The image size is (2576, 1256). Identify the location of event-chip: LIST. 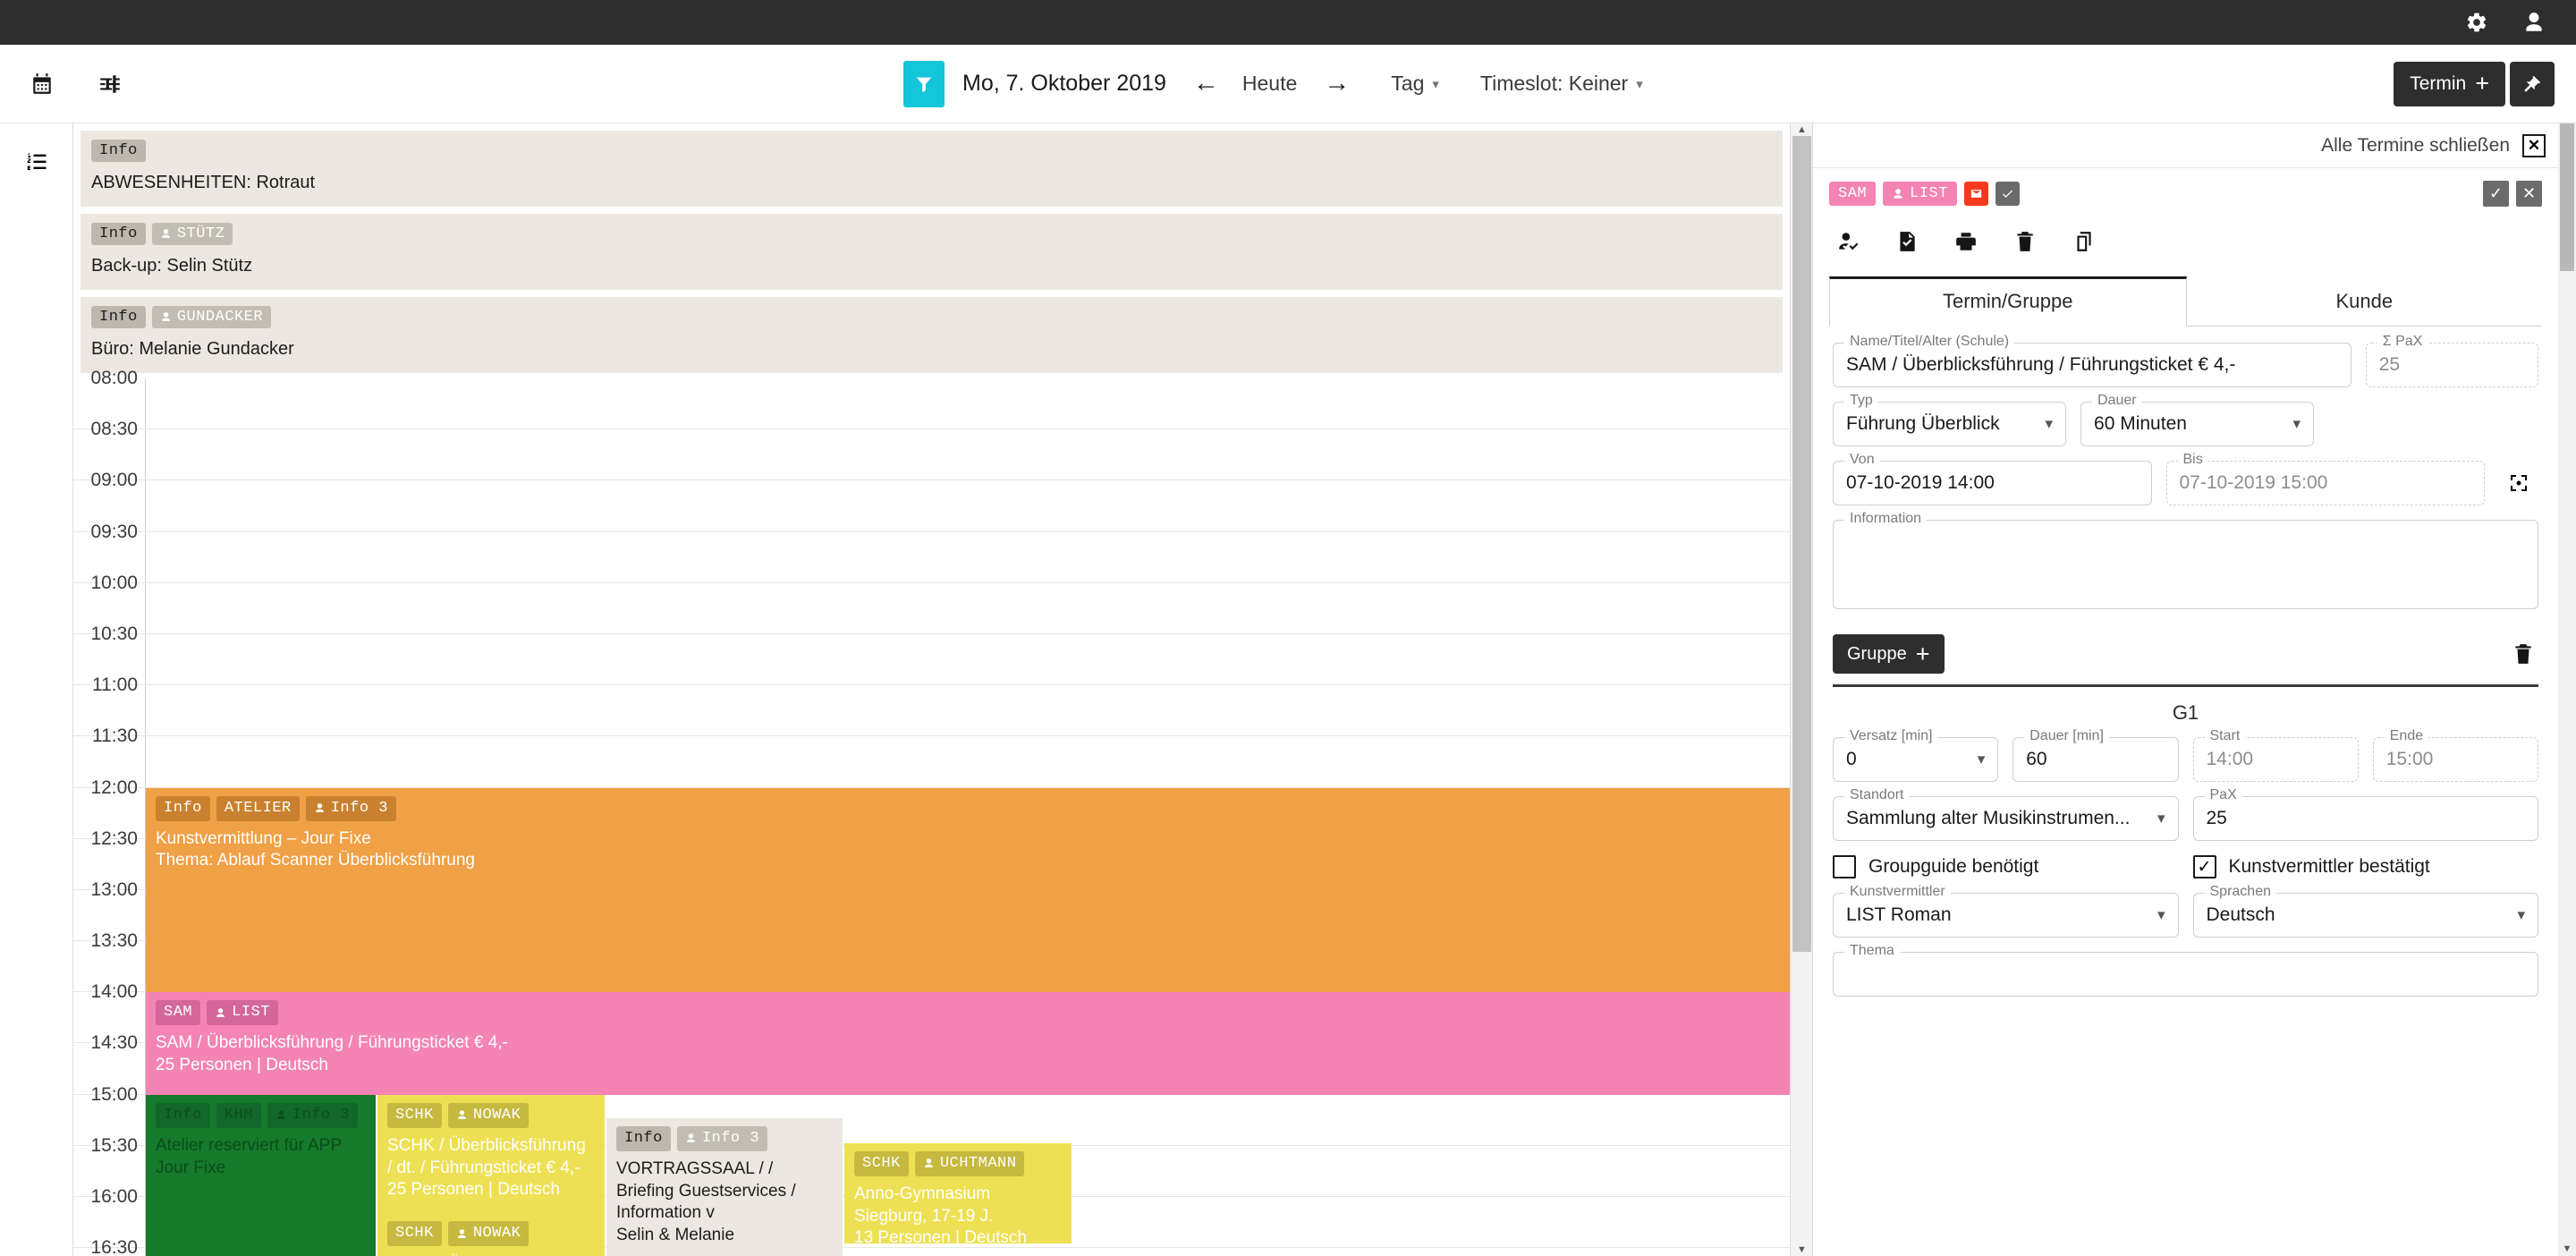
(242, 1013).